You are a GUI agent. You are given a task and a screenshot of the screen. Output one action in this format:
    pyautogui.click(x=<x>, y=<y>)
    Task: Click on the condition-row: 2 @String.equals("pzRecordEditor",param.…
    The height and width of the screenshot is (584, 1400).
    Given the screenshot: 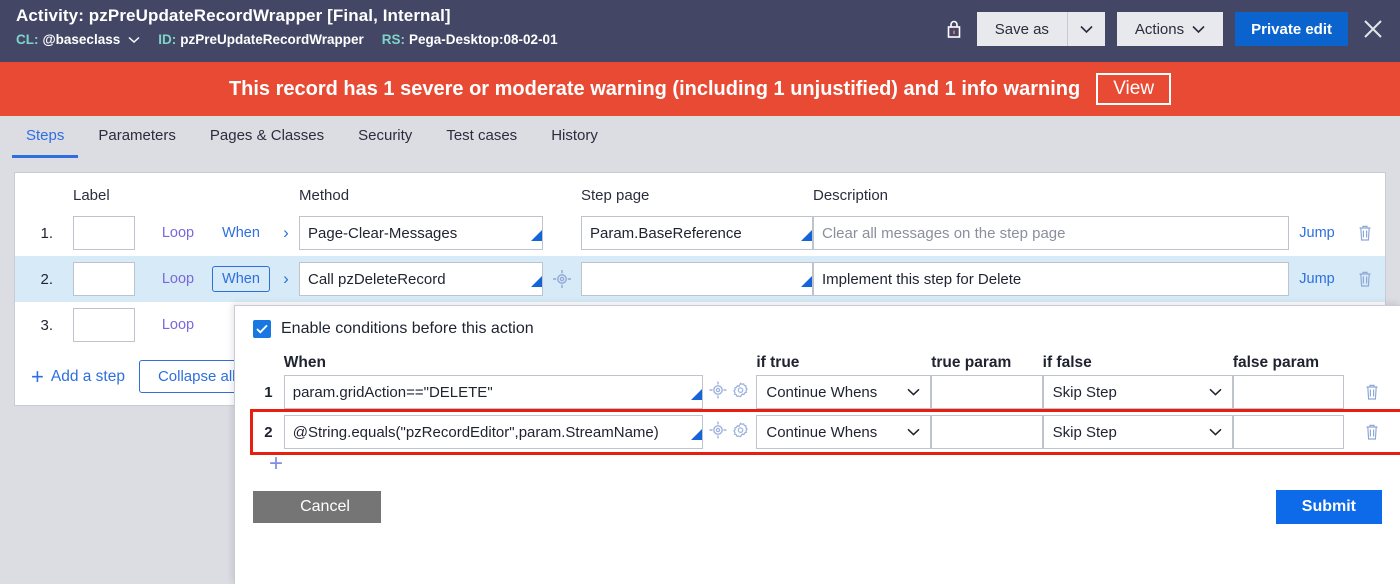 What is the action you would take?
    pyautogui.click(x=825, y=432)
    